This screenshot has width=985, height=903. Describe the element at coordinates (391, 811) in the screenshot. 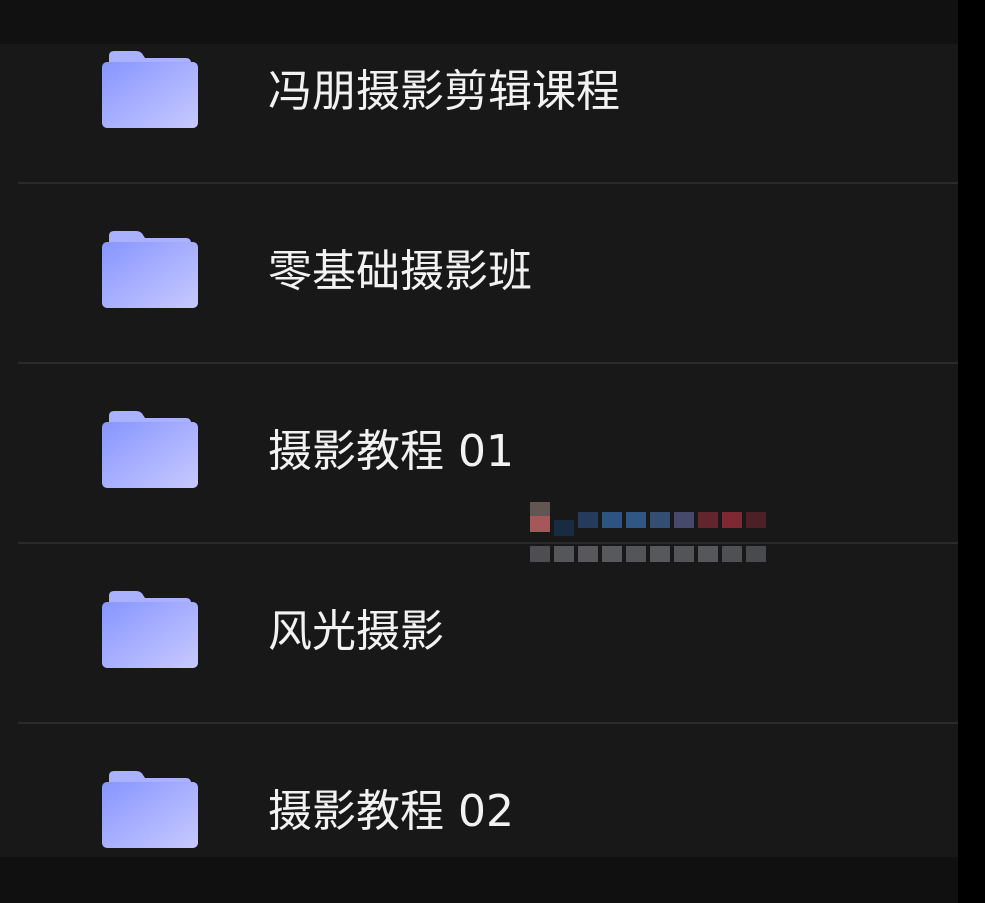

I see `folder-name: 摄影教程 02` at that location.